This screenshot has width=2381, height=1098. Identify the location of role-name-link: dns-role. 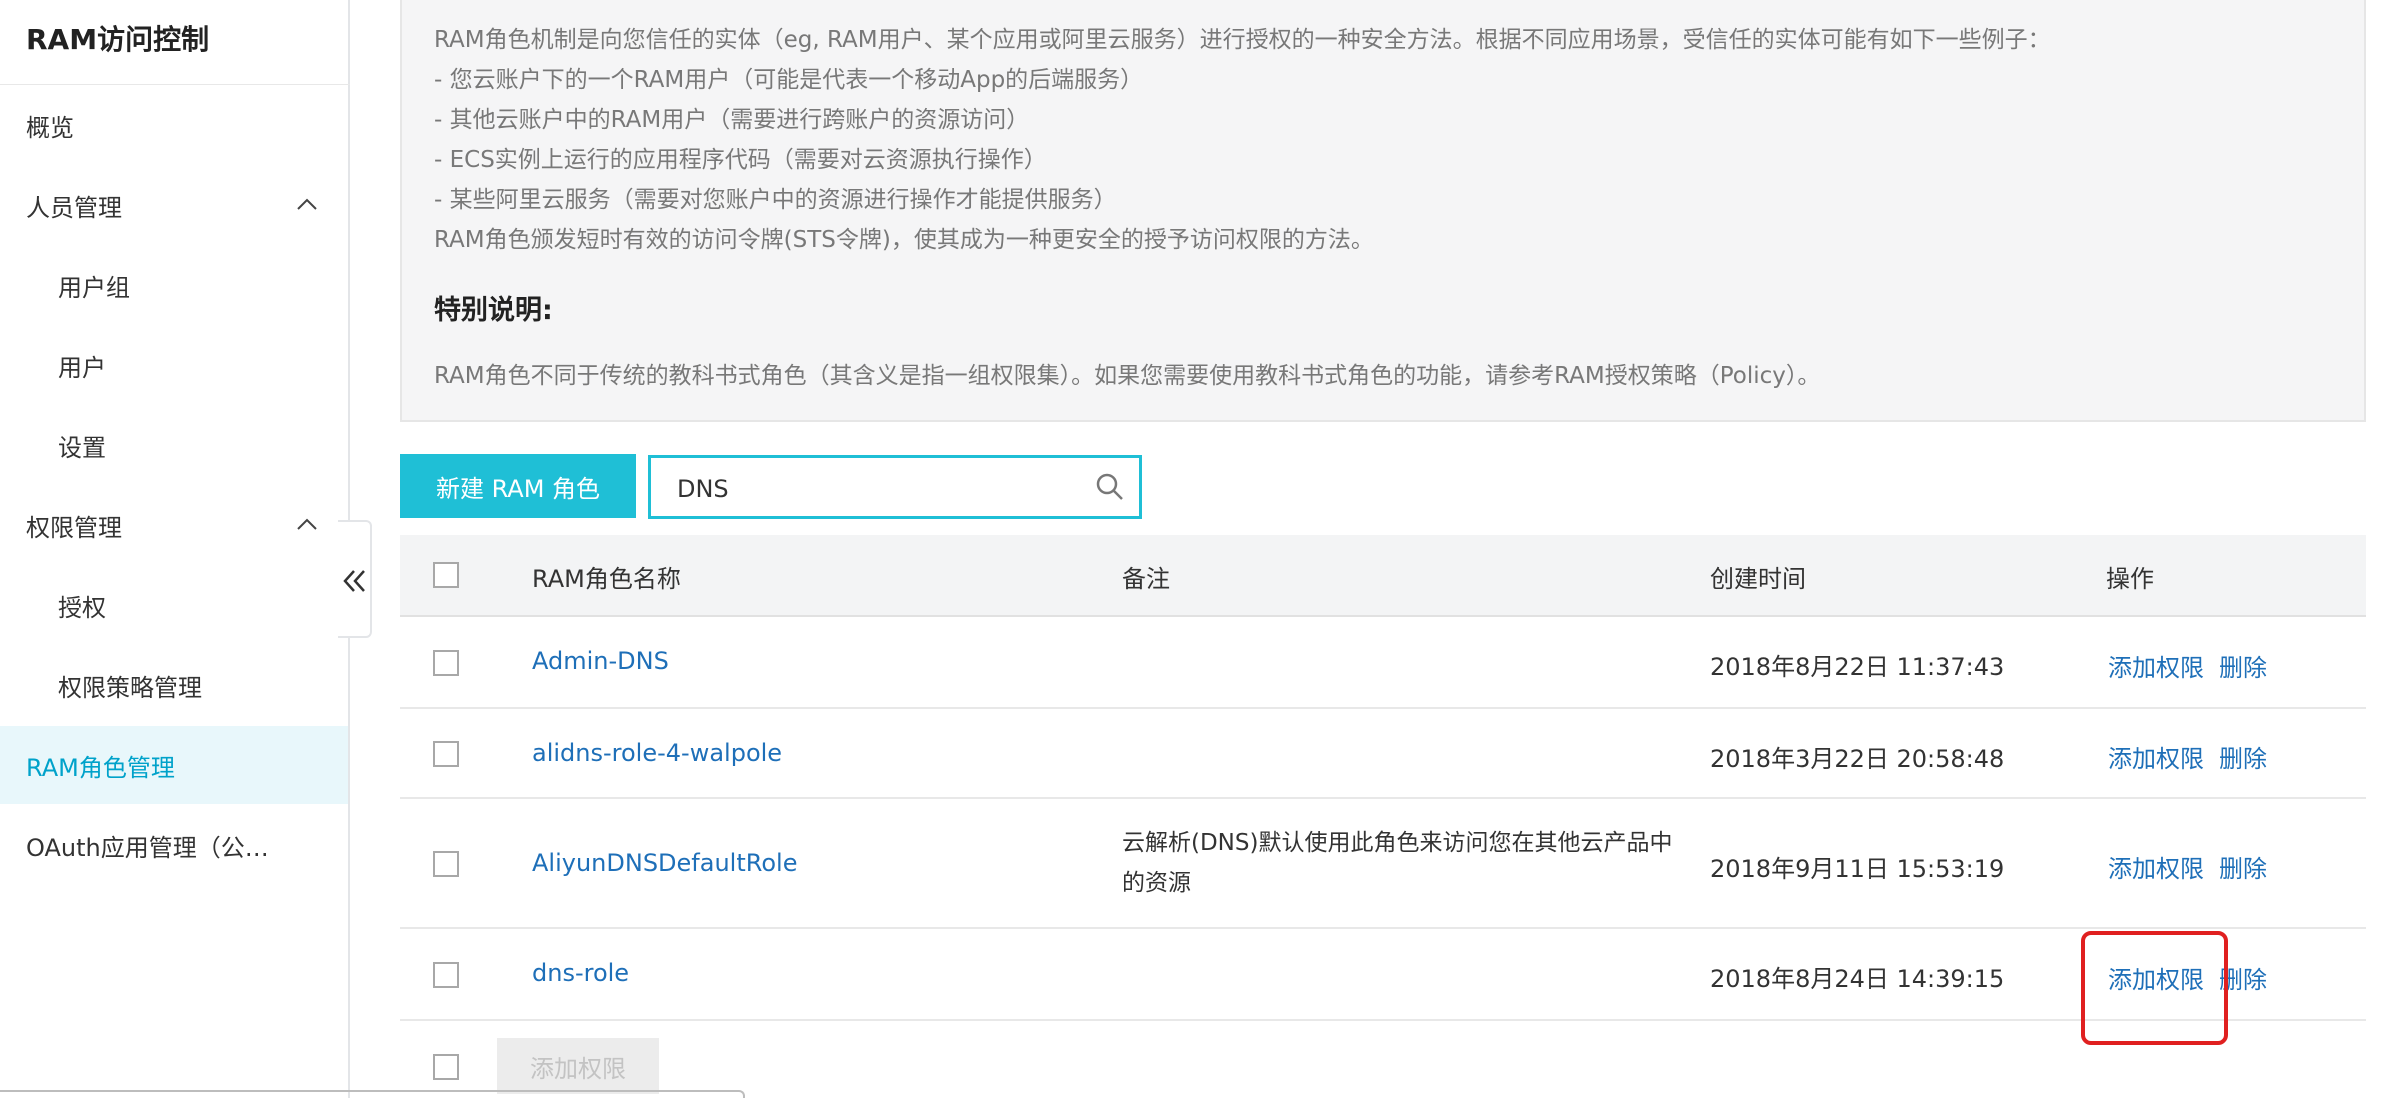
(580, 973).